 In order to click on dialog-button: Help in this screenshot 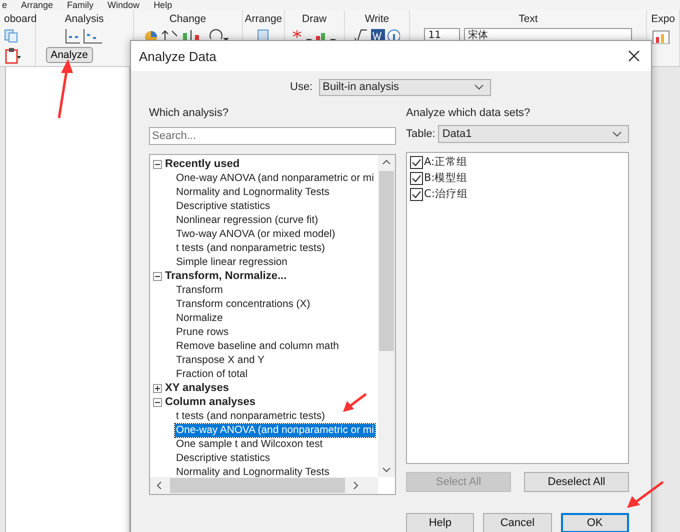, I will do `click(440, 522)`.